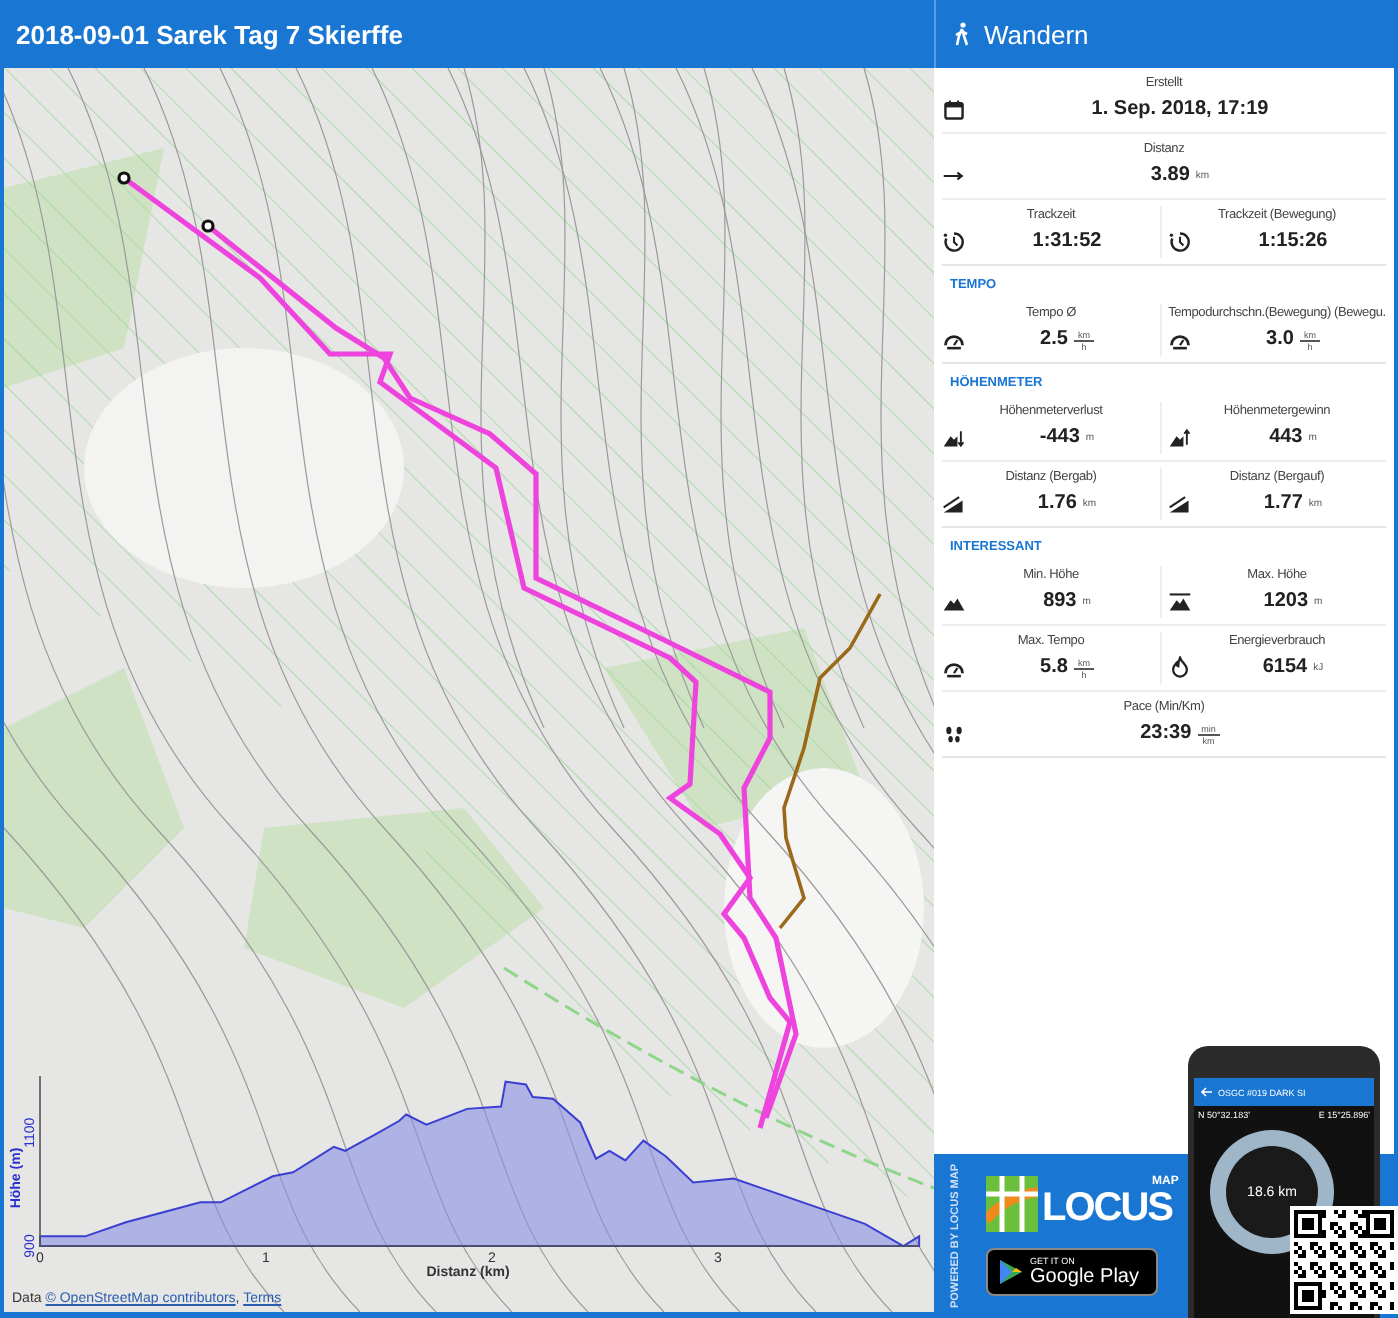  Describe the element at coordinates (1283, 504) in the screenshot. I see `stat-value: 1.77` at that location.